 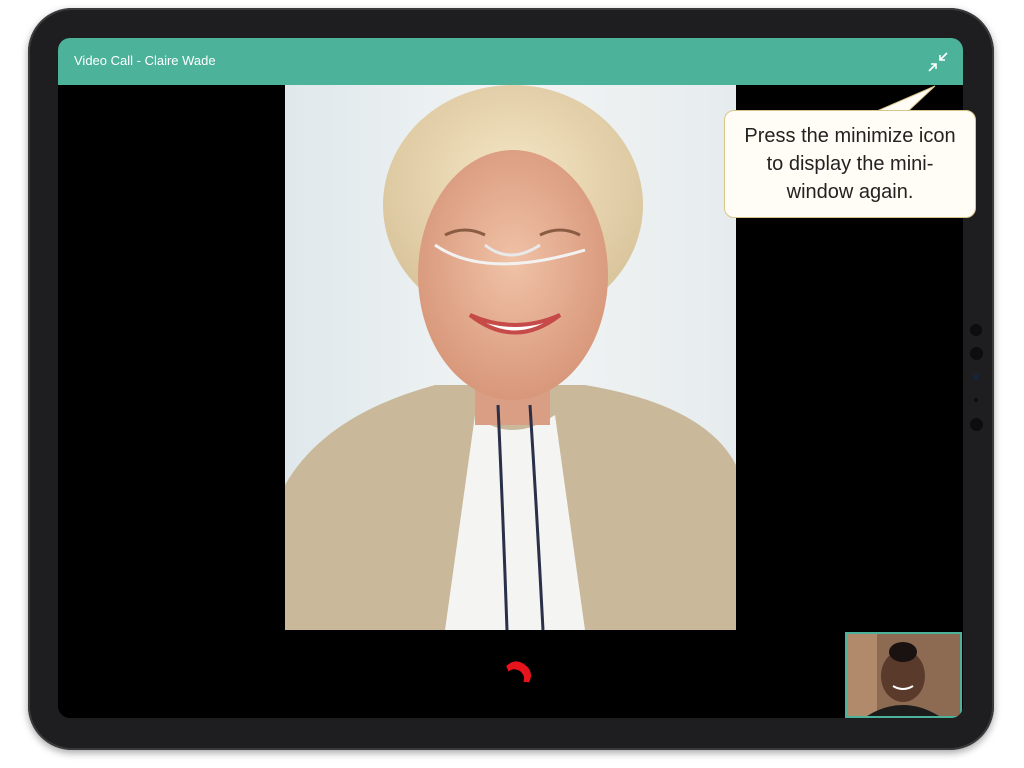 I want to click on end-call-icon, so click(x=518, y=672).